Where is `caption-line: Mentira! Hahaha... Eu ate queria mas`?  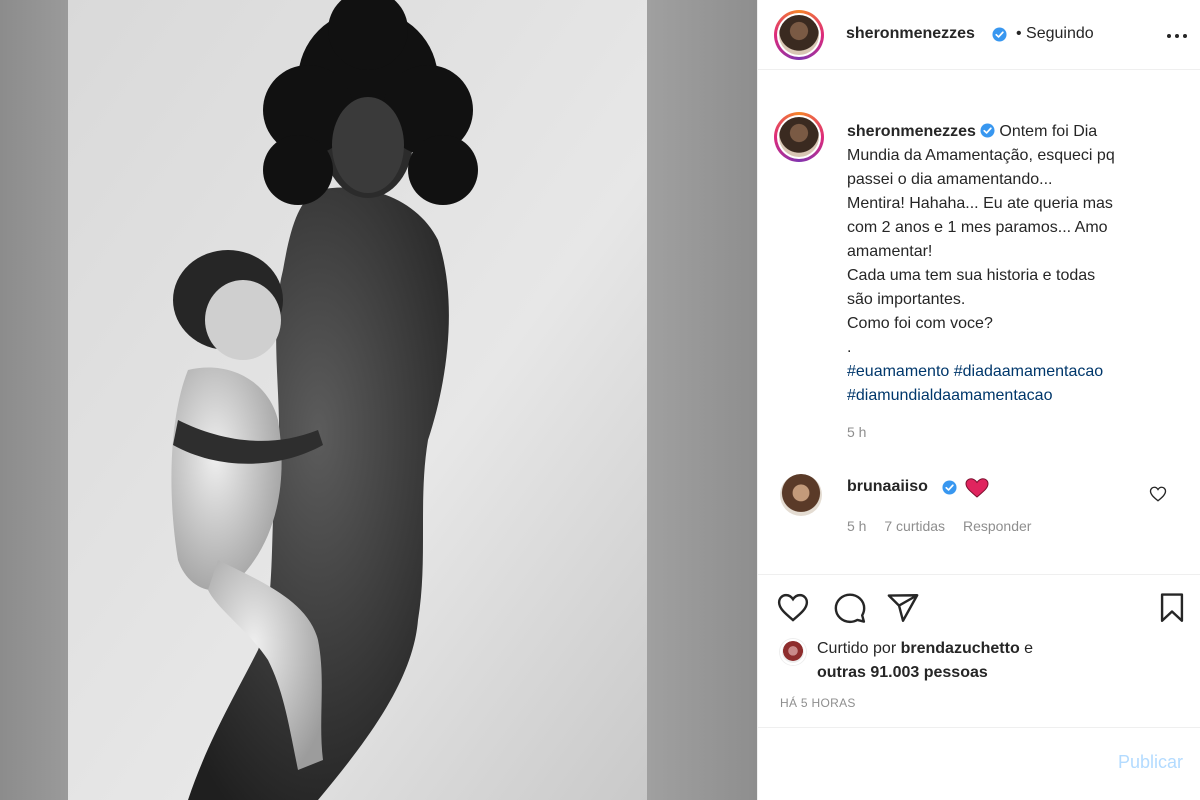 caption-line: Mentira! Hahaha... Eu ate queria mas is located at coordinates (980, 203).